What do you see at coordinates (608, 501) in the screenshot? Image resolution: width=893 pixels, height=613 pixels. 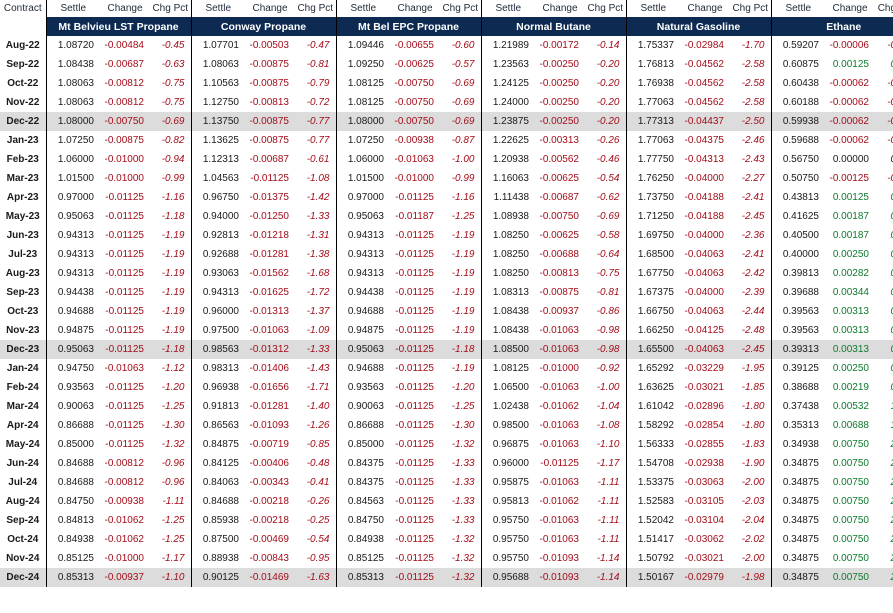 I see `chg-pct-cell: -1.11` at bounding box center [608, 501].